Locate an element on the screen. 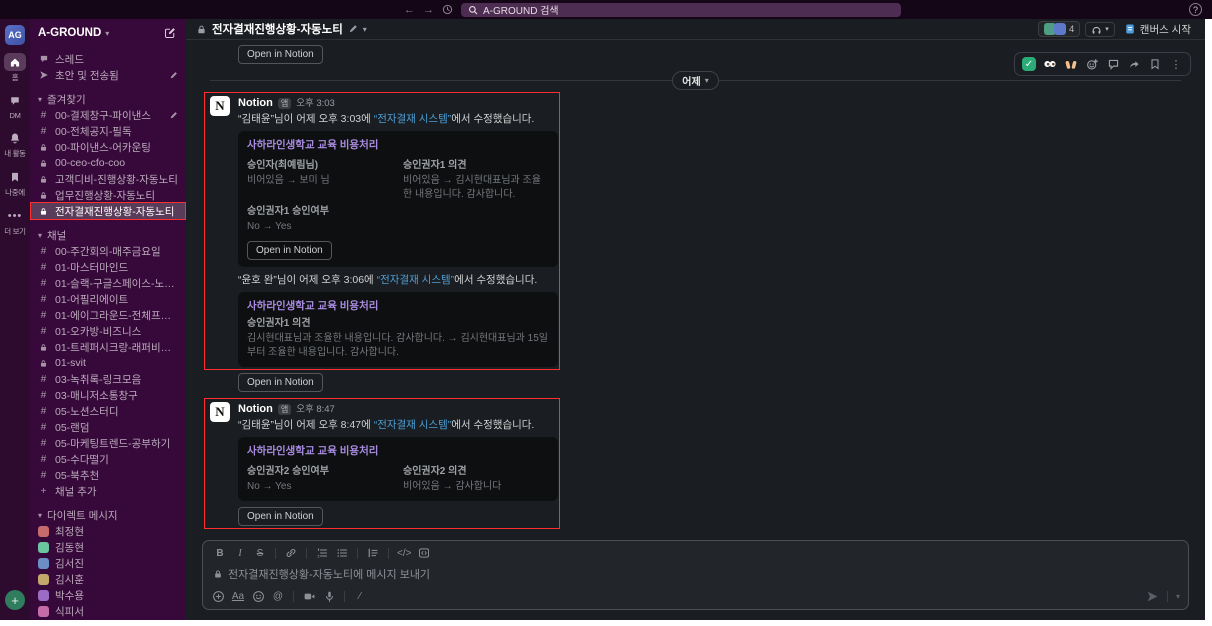  reaction-eyes-button is located at coordinates (1050, 64).